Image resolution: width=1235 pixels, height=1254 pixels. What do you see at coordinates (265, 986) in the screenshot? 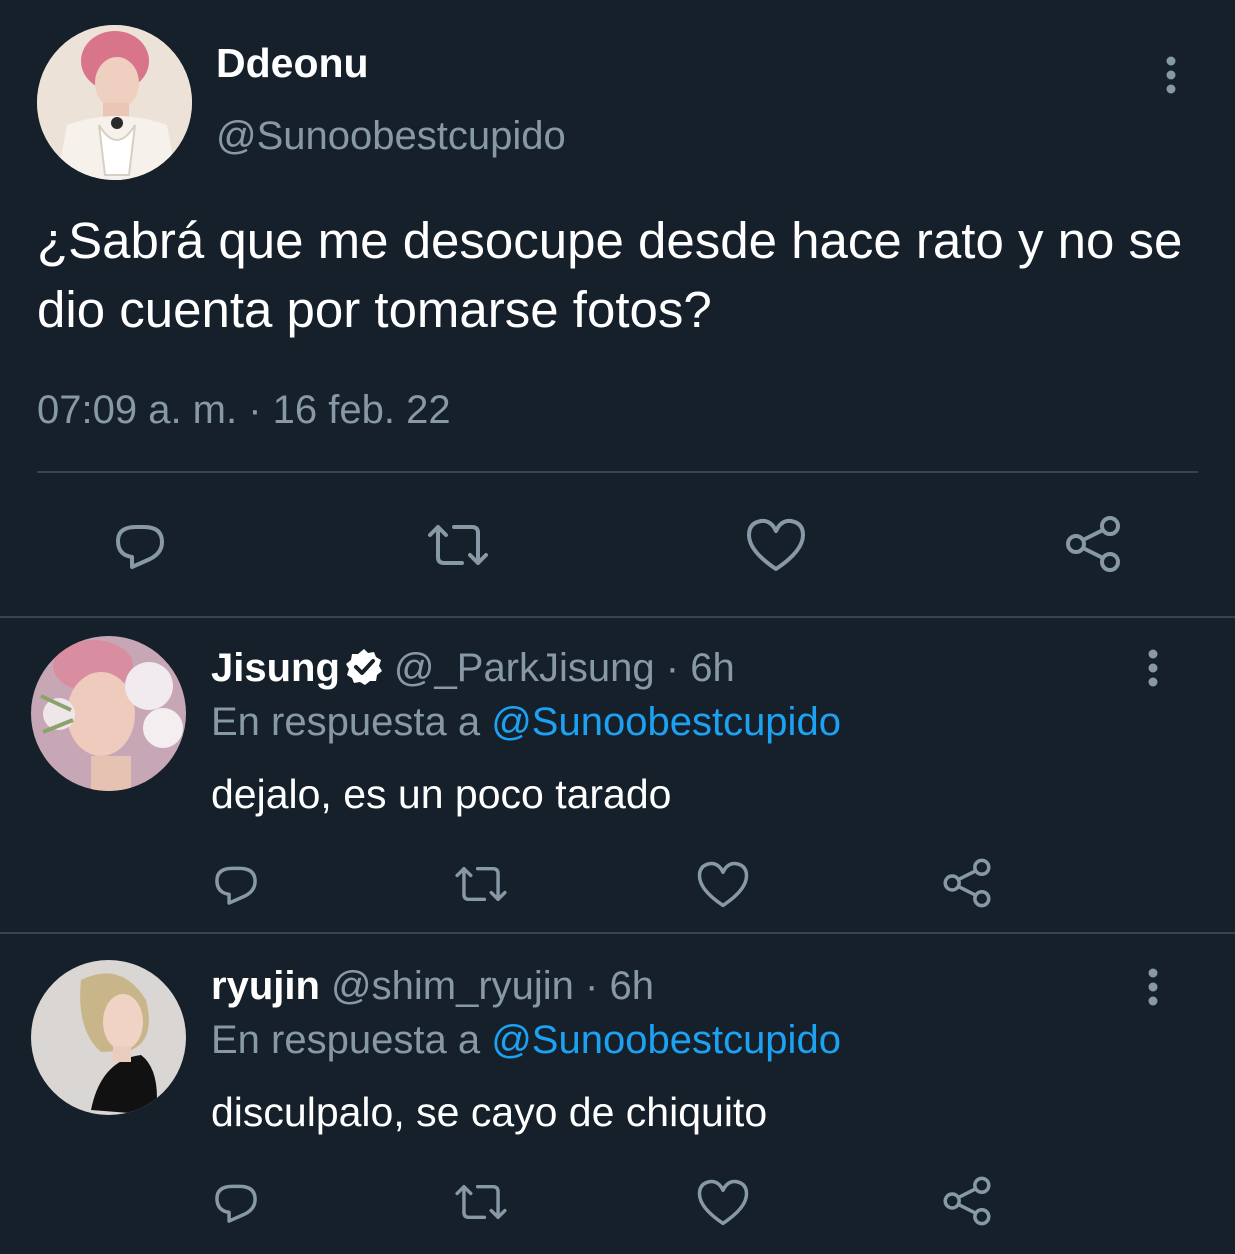
I see `display-name: ryujin` at bounding box center [265, 986].